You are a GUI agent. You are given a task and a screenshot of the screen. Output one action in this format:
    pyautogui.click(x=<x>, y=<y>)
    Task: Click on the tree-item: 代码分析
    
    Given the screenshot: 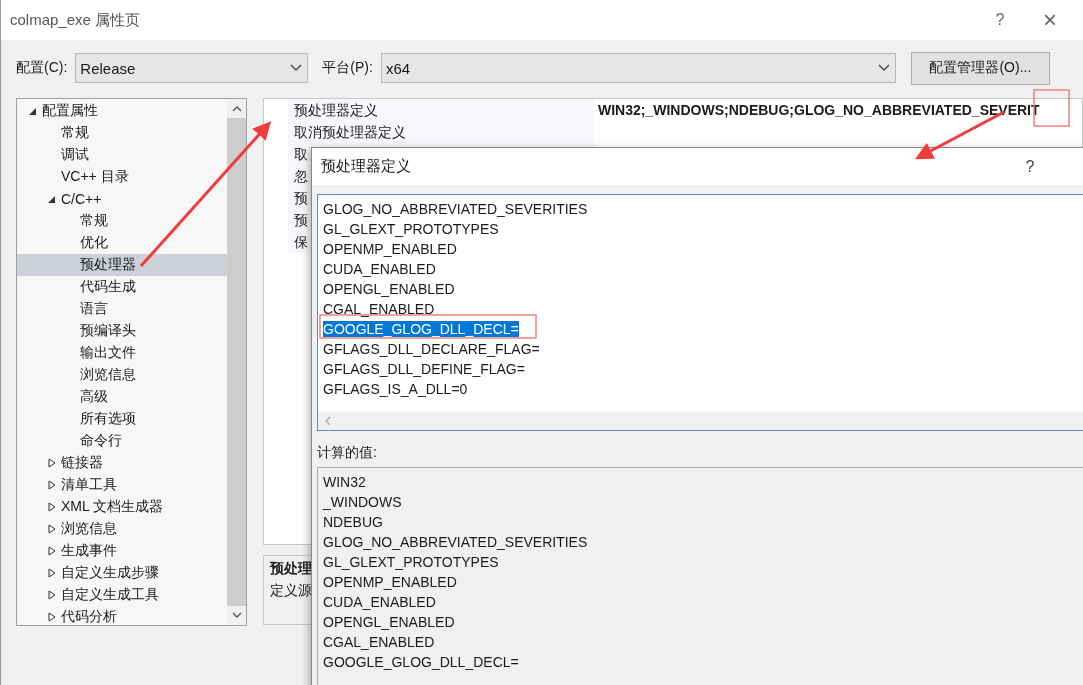 What is the action you would take?
    pyautogui.click(x=122, y=615)
    